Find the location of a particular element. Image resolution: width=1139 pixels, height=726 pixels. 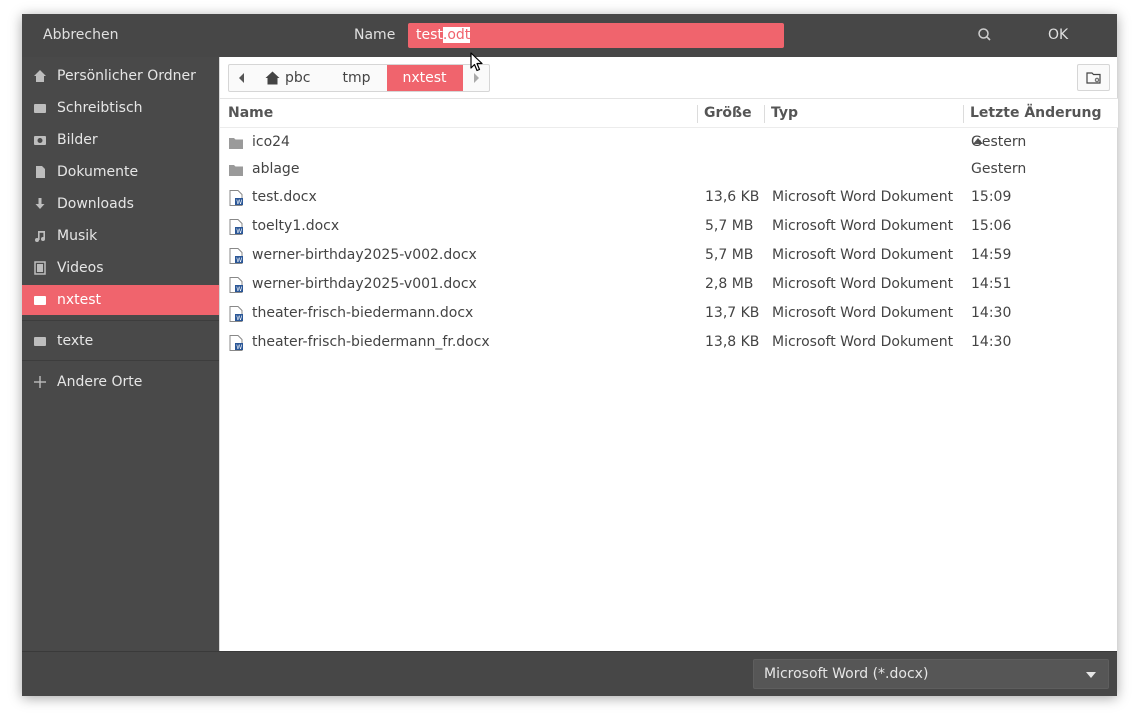

file-modified: 15:06 is located at coordinates (991, 226).